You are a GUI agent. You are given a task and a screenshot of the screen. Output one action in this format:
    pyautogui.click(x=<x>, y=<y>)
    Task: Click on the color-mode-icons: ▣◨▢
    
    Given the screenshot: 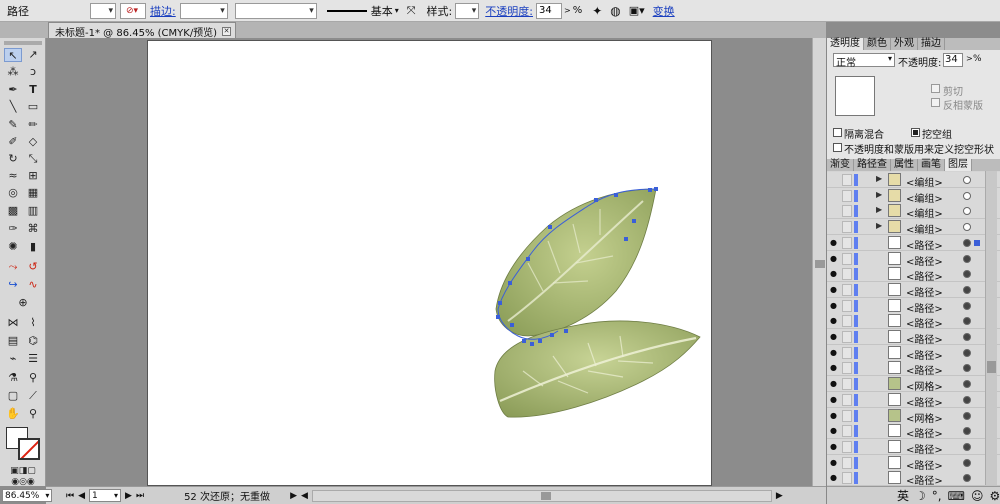 What is the action you would take?
    pyautogui.click(x=23, y=471)
    